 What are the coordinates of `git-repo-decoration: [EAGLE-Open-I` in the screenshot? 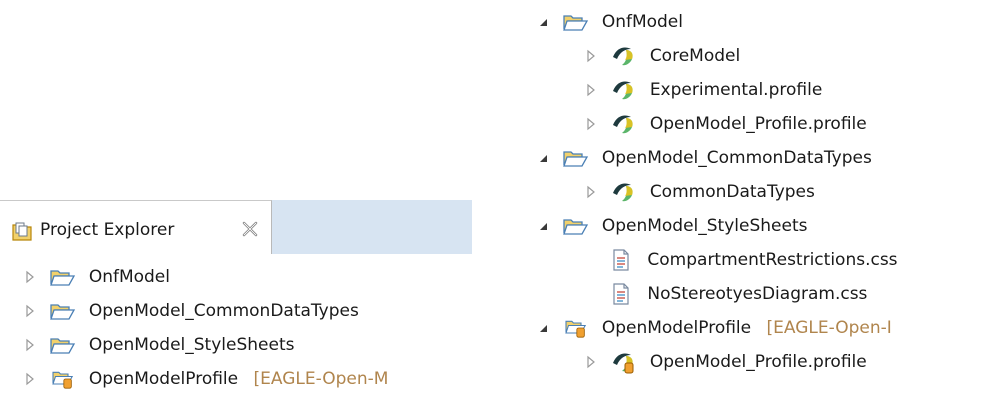 It's located at (829, 328).